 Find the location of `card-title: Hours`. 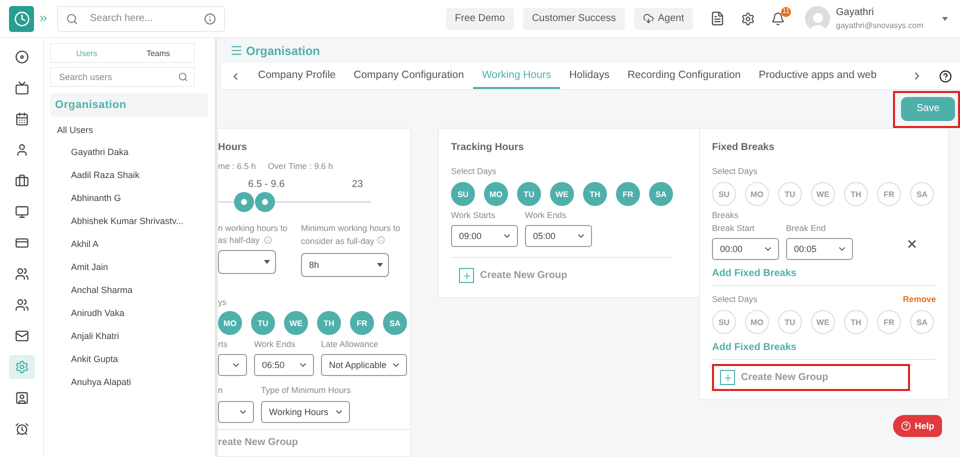

card-title: Hours is located at coordinates (233, 147).